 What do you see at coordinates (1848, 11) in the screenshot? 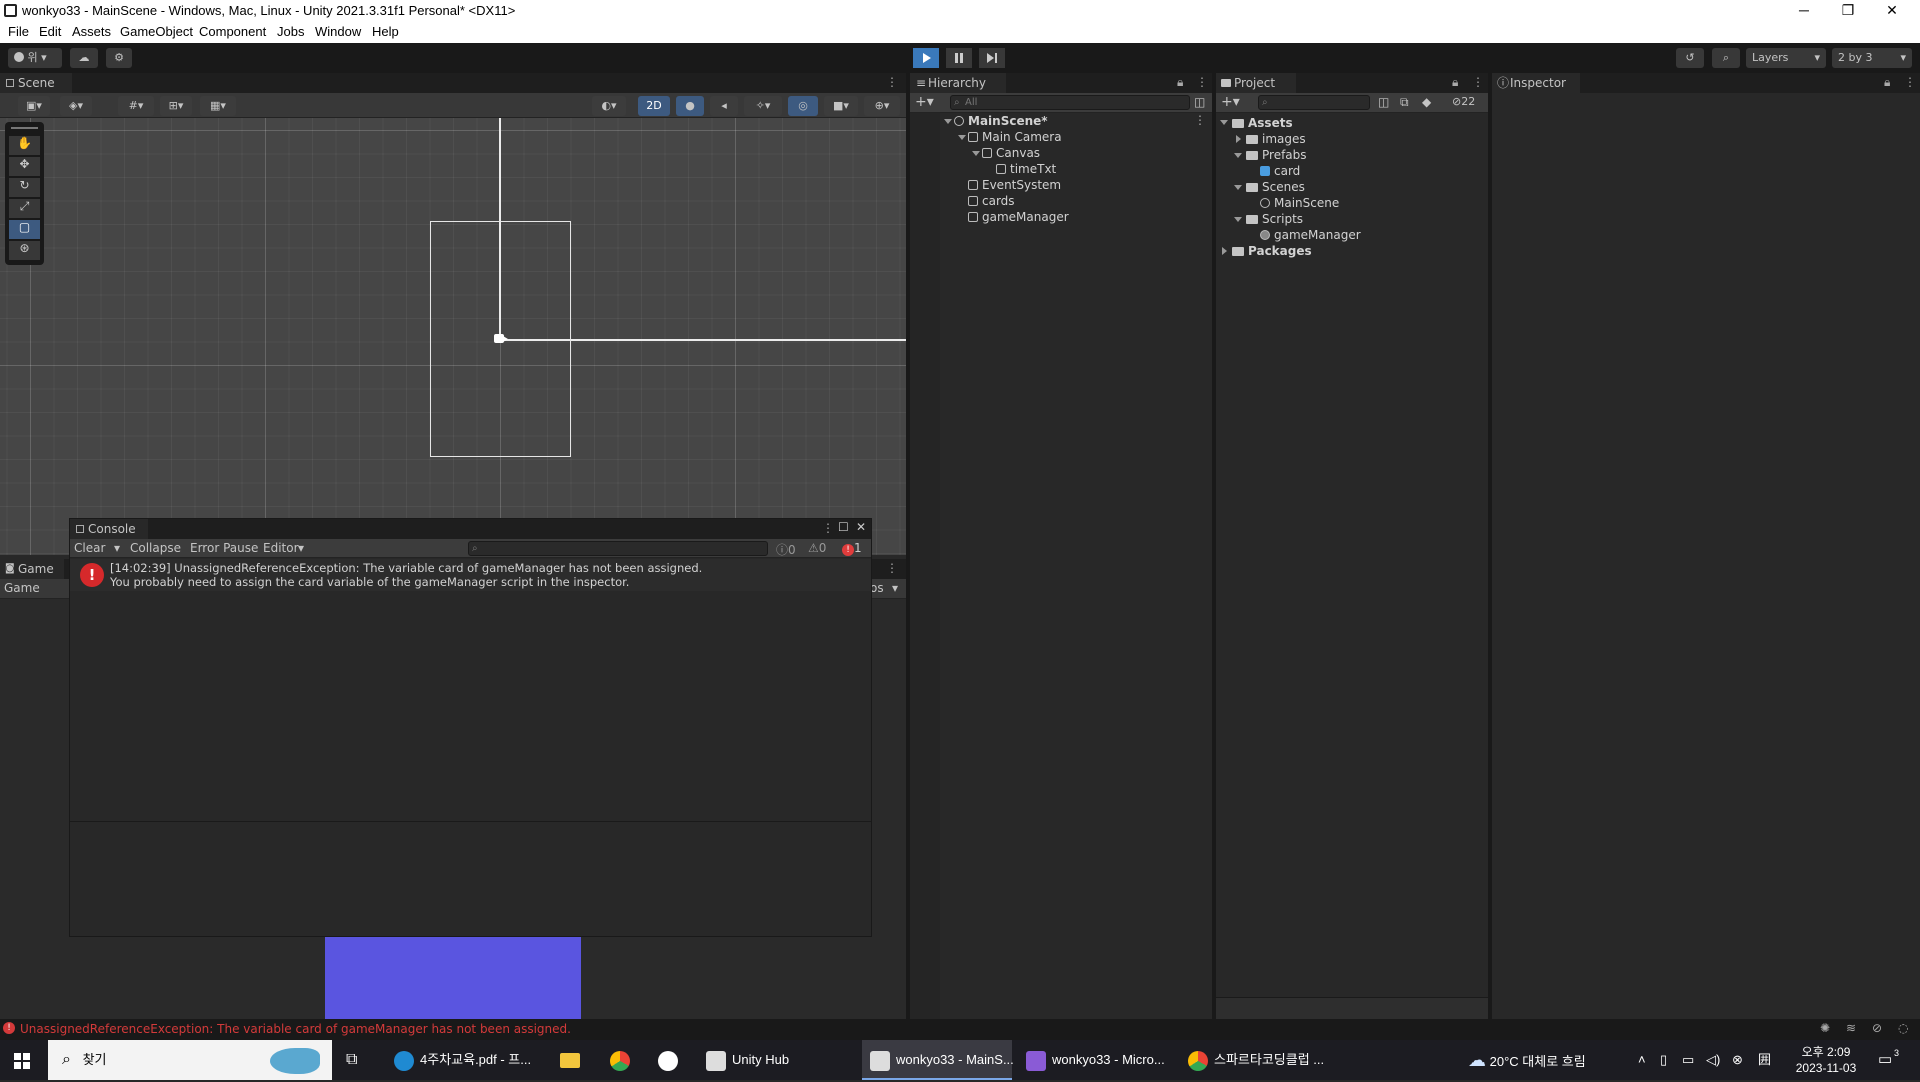
I see `restore-button: ❐` at bounding box center [1848, 11].